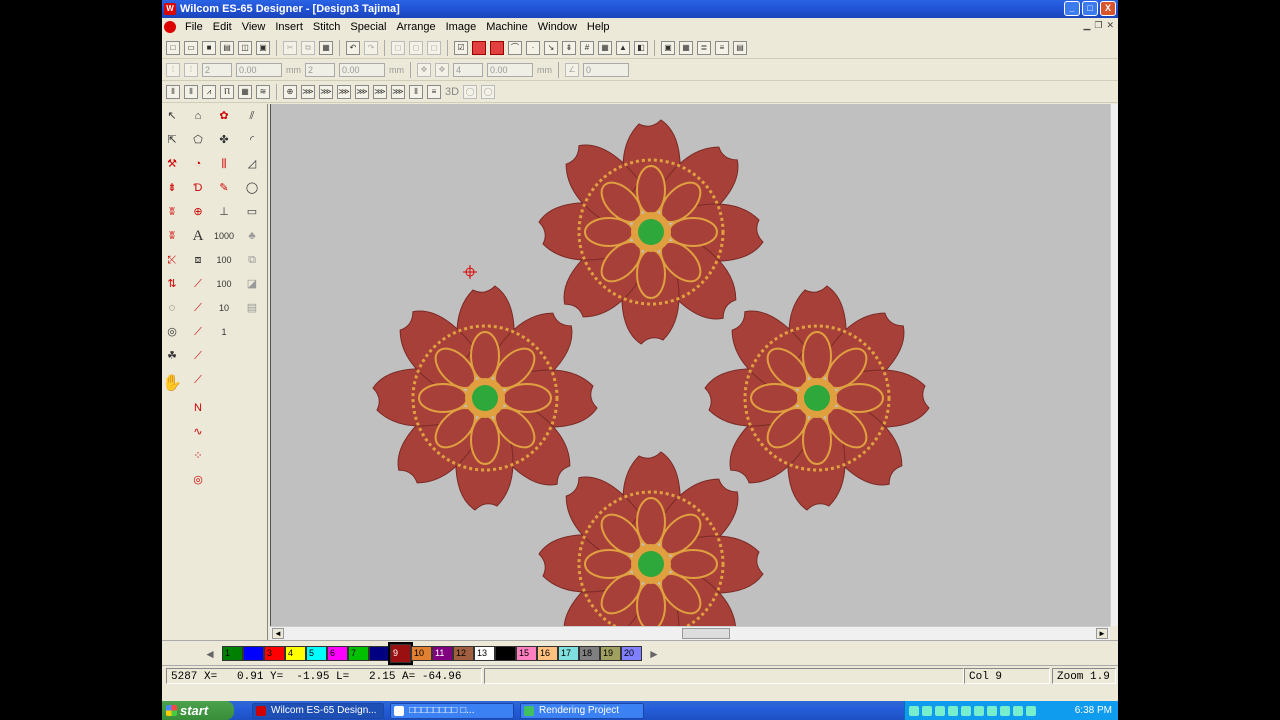 The height and width of the screenshot is (720, 1280). I want to click on menu-insert: Insert, so click(289, 27).